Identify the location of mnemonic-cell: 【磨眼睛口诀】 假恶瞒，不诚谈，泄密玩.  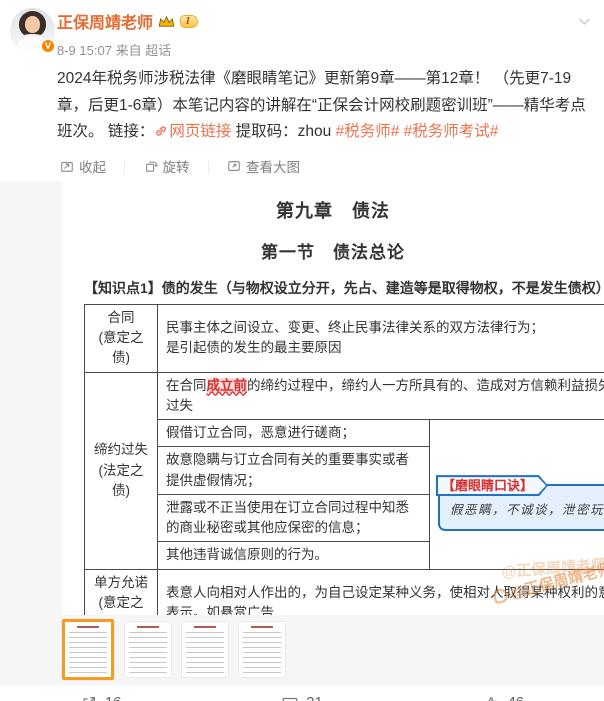
(516, 494).